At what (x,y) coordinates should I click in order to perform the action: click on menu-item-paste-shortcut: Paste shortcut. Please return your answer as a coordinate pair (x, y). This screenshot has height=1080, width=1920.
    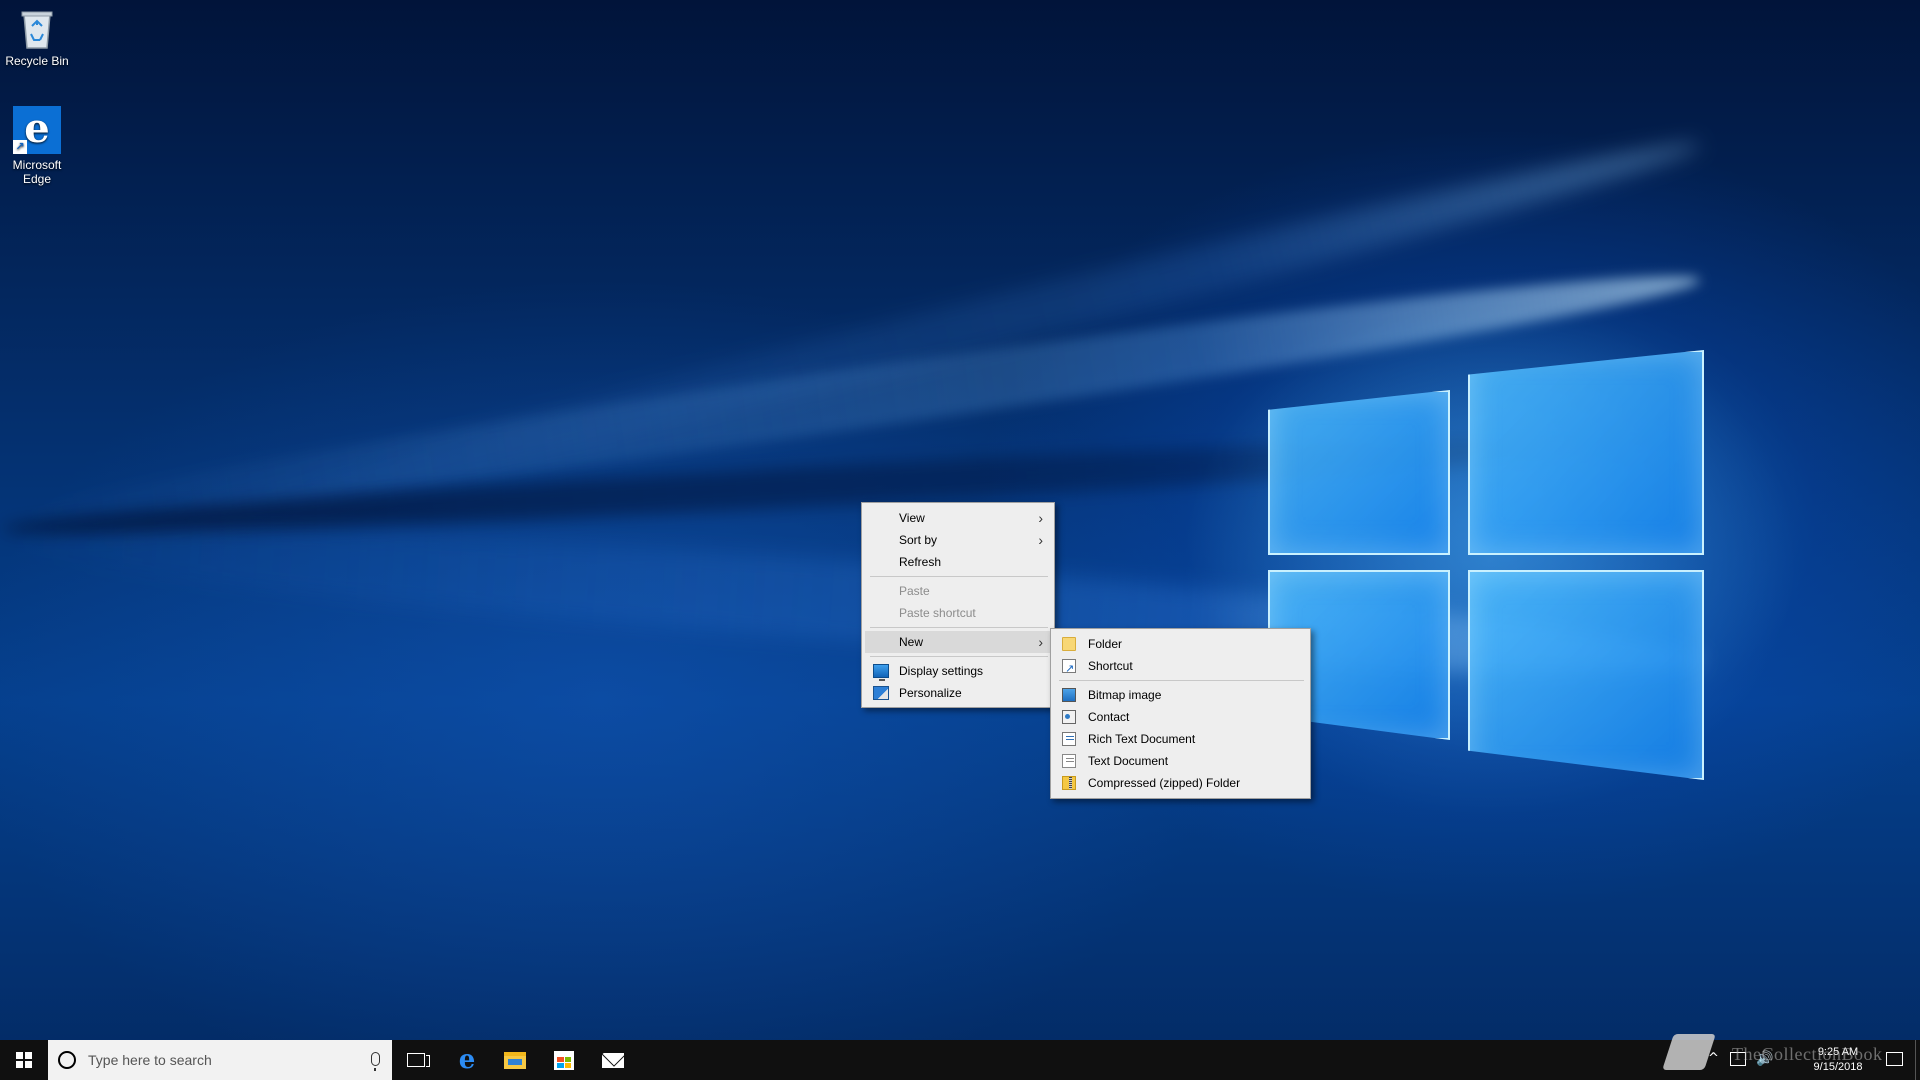
    Looking at the image, I should click on (958, 613).